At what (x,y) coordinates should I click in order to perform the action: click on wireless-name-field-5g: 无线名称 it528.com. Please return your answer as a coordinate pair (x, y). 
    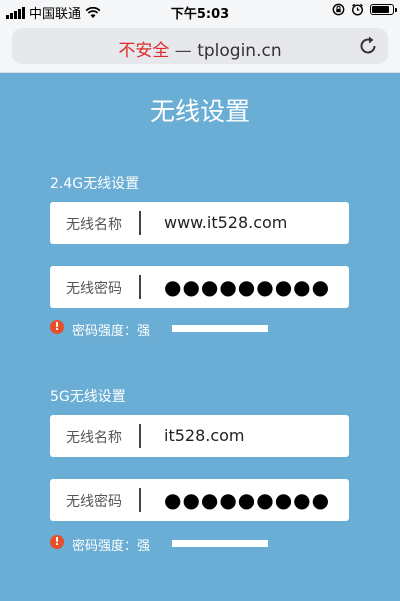
    Looking at the image, I should click on (199, 436).